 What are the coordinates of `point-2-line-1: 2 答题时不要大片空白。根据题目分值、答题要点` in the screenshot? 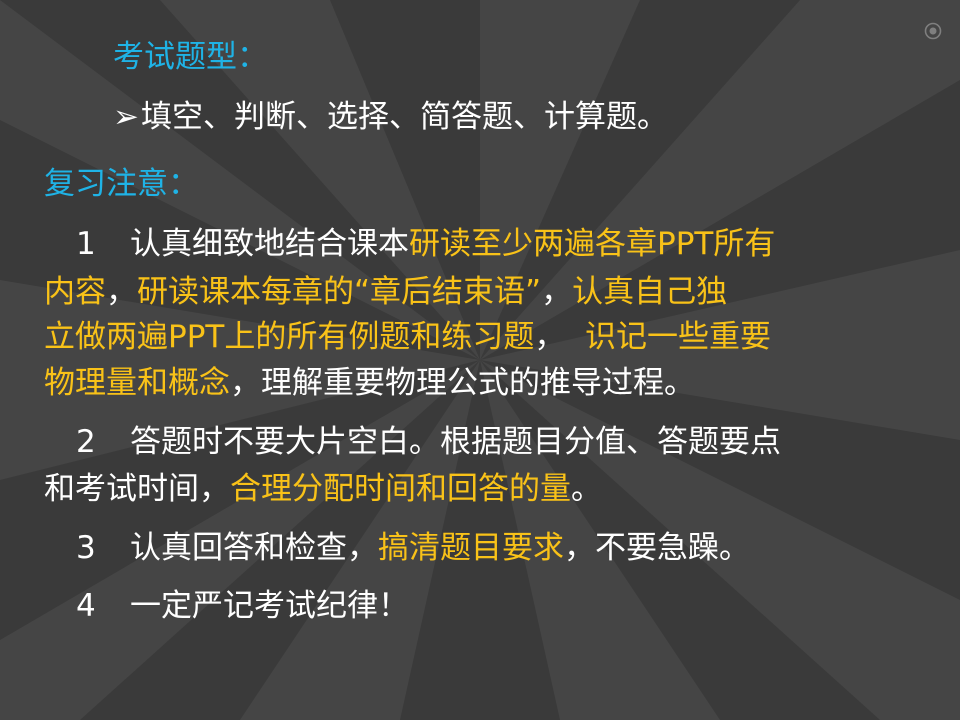 It's located at (412, 442).